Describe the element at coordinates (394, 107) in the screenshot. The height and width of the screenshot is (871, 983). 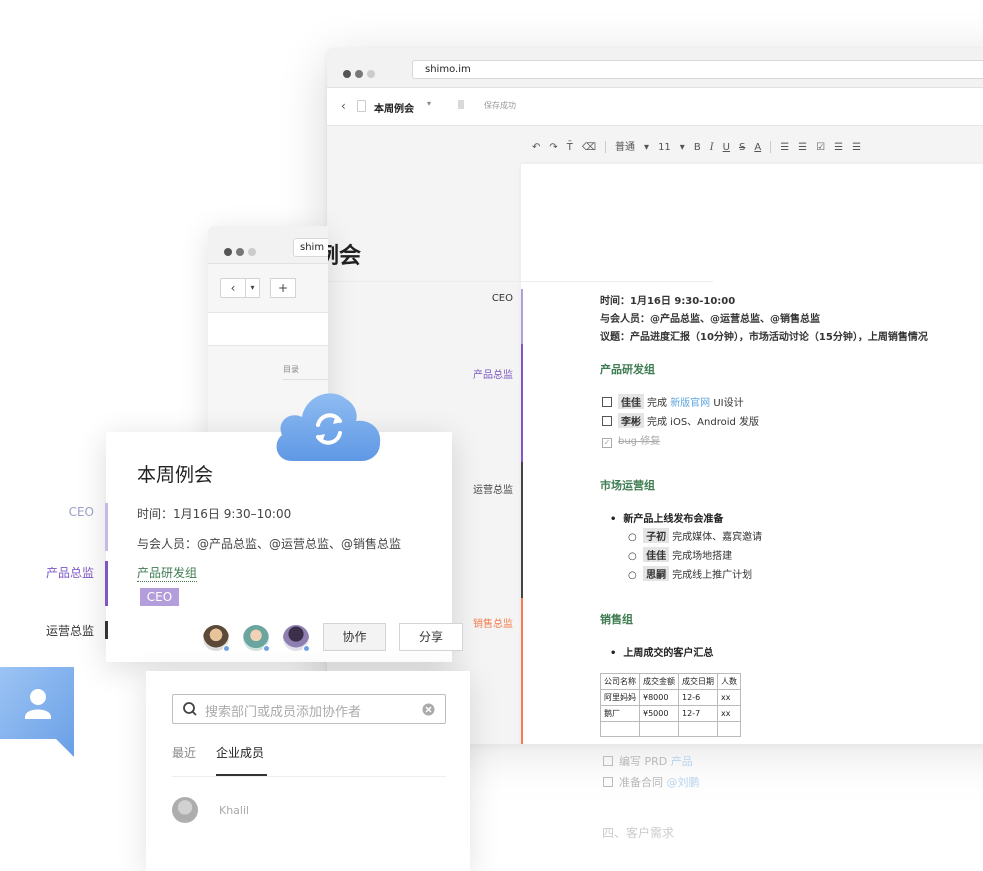
I see `doc-title-label: 本周例会` at that location.